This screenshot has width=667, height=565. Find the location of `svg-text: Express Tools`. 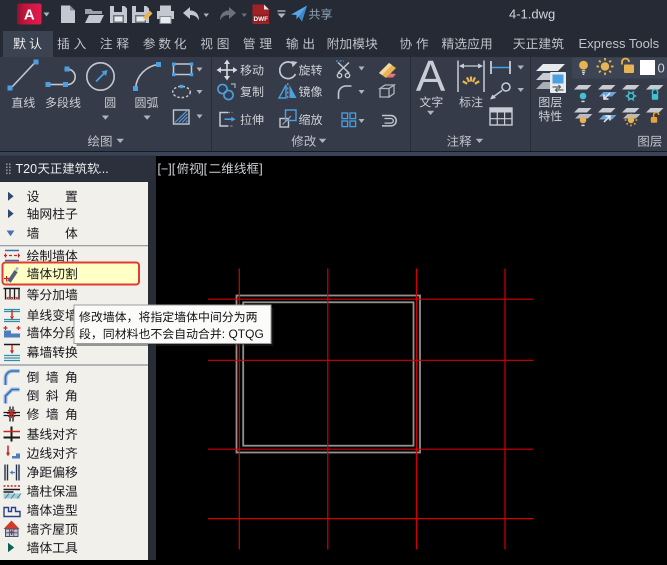

svg-text: Express Tools is located at coordinates (619, 43).